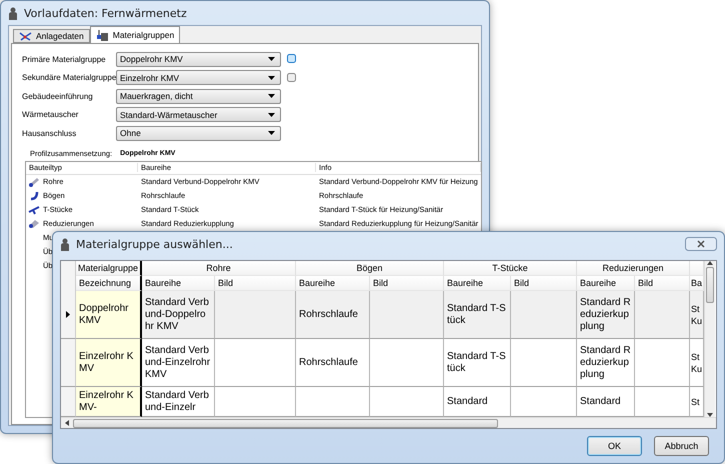 The width and height of the screenshot is (725, 464). I want to click on network-icon, so click(25, 36).